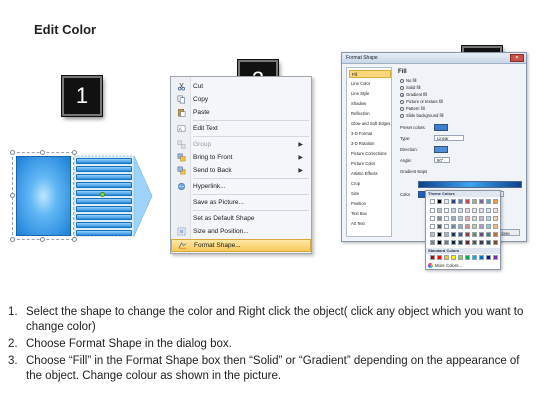 The height and width of the screenshot is (420, 560). Describe the element at coordinates (241, 157) in the screenshot. I see `menu-item-bring-to-front: Bring to Front ▶` at that location.